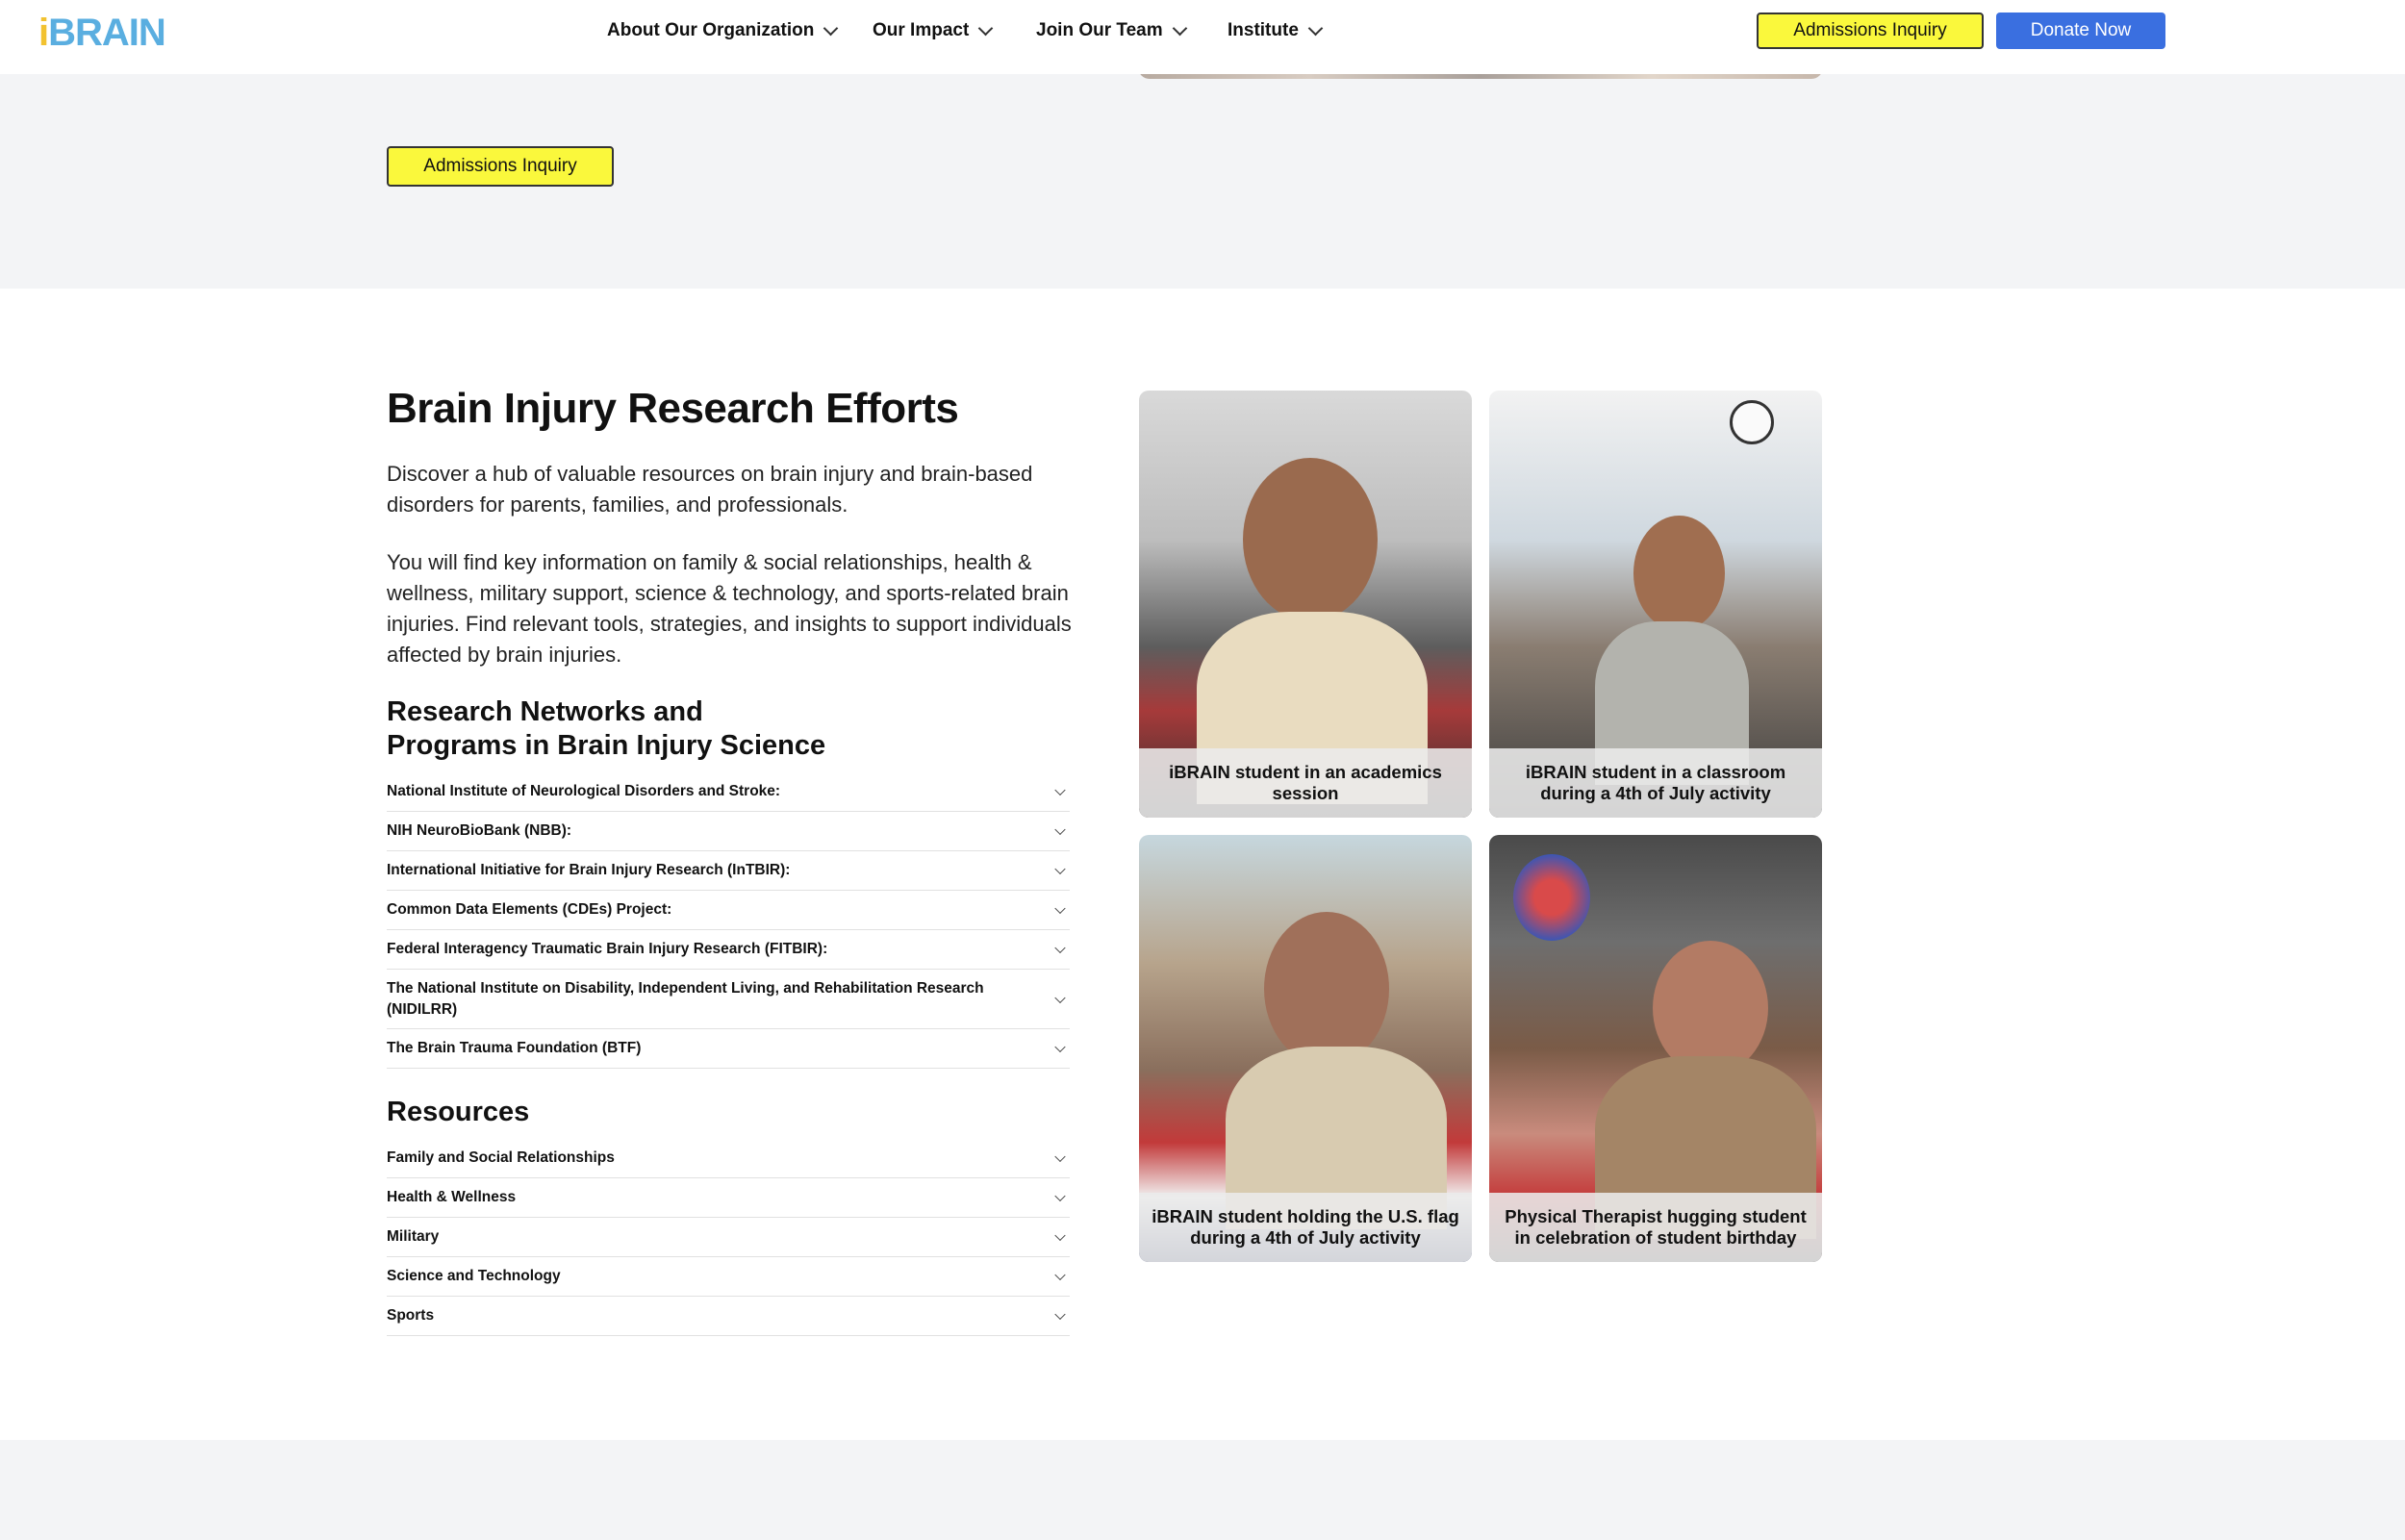 The width and height of the screenshot is (2405, 1540). I want to click on accordion-item: Common Data Elements (CDEs) Project:, so click(728, 910).